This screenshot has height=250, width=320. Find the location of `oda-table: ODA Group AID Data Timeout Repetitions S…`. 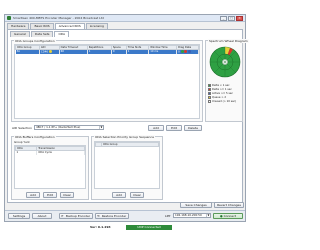

oda-table: ODA Group AID Data Timeout Repetitions S… is located at coordinates (107, 49).